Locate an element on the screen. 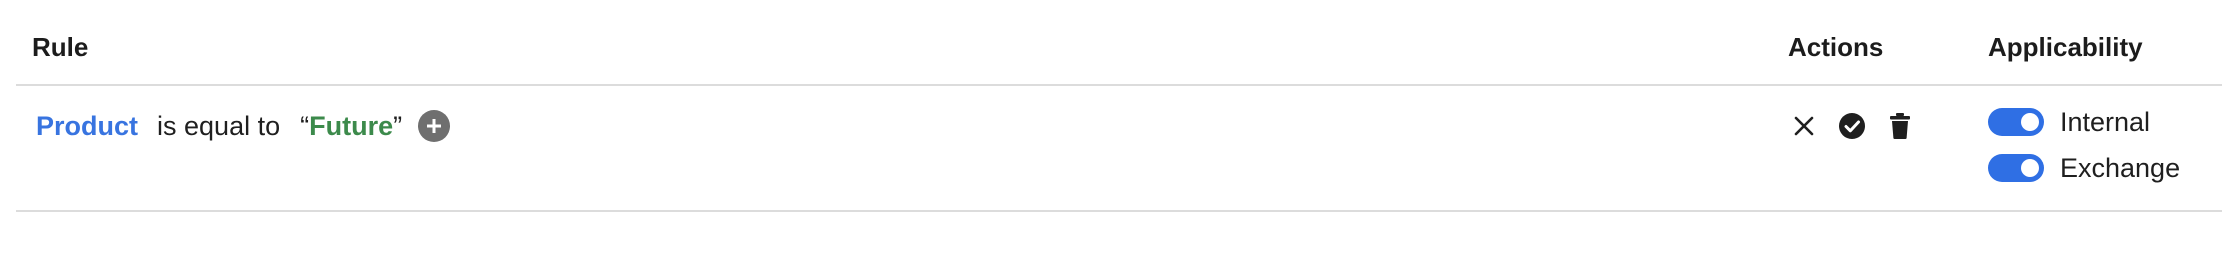 The image size is (2222, 258). rule-value-text: Future is located at coordinates (351, 125).